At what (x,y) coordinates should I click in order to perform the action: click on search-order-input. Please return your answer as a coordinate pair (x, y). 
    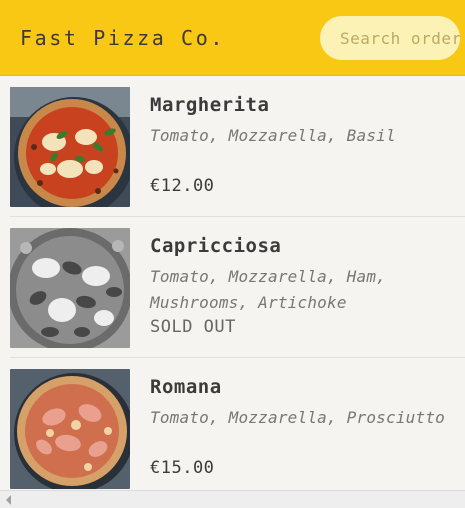
    Looking at the image, I should click on (390, 38).